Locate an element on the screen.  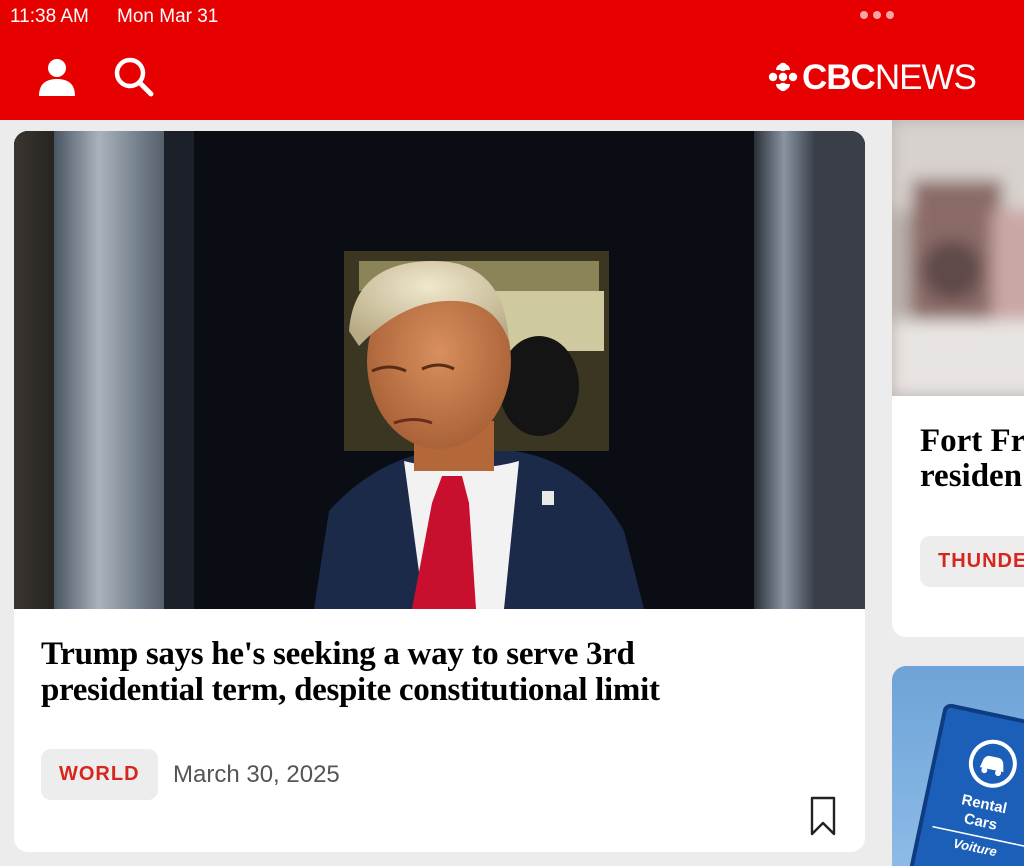
bookmark-button is located at coordinates (823, 816).